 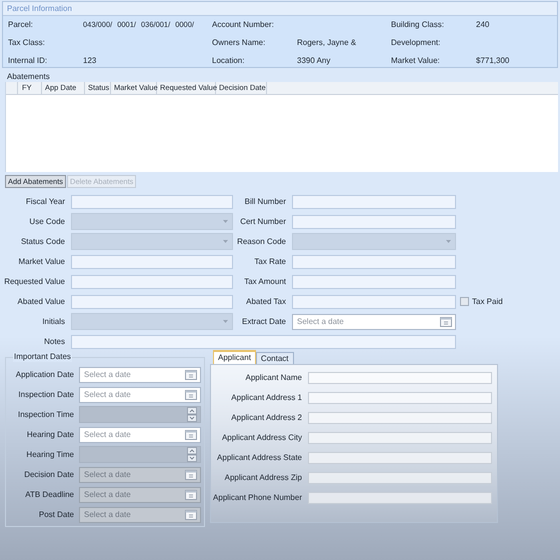 What do you see at coordinates (264, 282) in the screenshot?
I see `field-label: Tax Amount` at bounding box center [264, 282].